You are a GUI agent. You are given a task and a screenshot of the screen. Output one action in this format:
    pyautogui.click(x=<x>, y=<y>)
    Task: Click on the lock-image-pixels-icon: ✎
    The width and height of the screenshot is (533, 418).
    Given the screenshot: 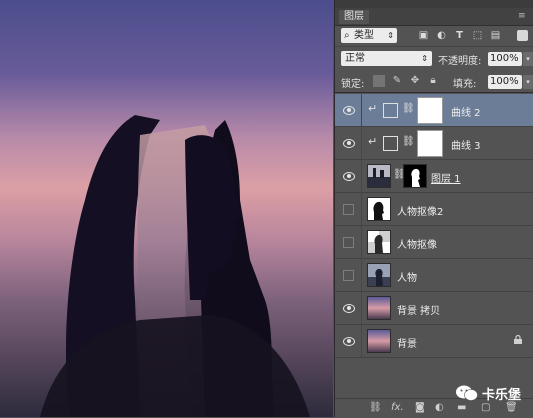 What is the action you would take?
    pyautogui.click(x=397, y=81)
    